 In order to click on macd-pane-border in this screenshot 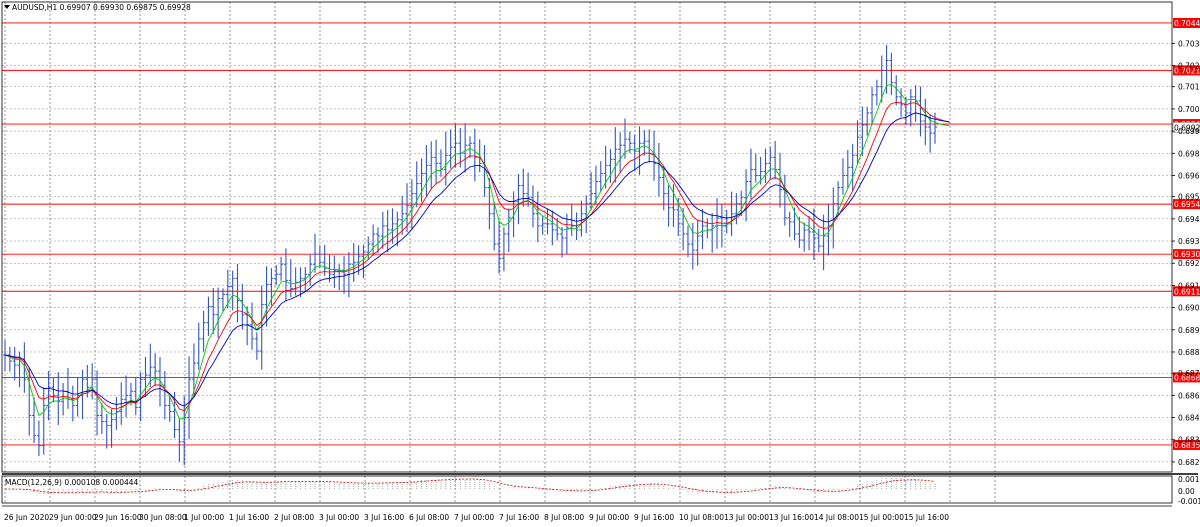, I will do `click(587, 489)`.